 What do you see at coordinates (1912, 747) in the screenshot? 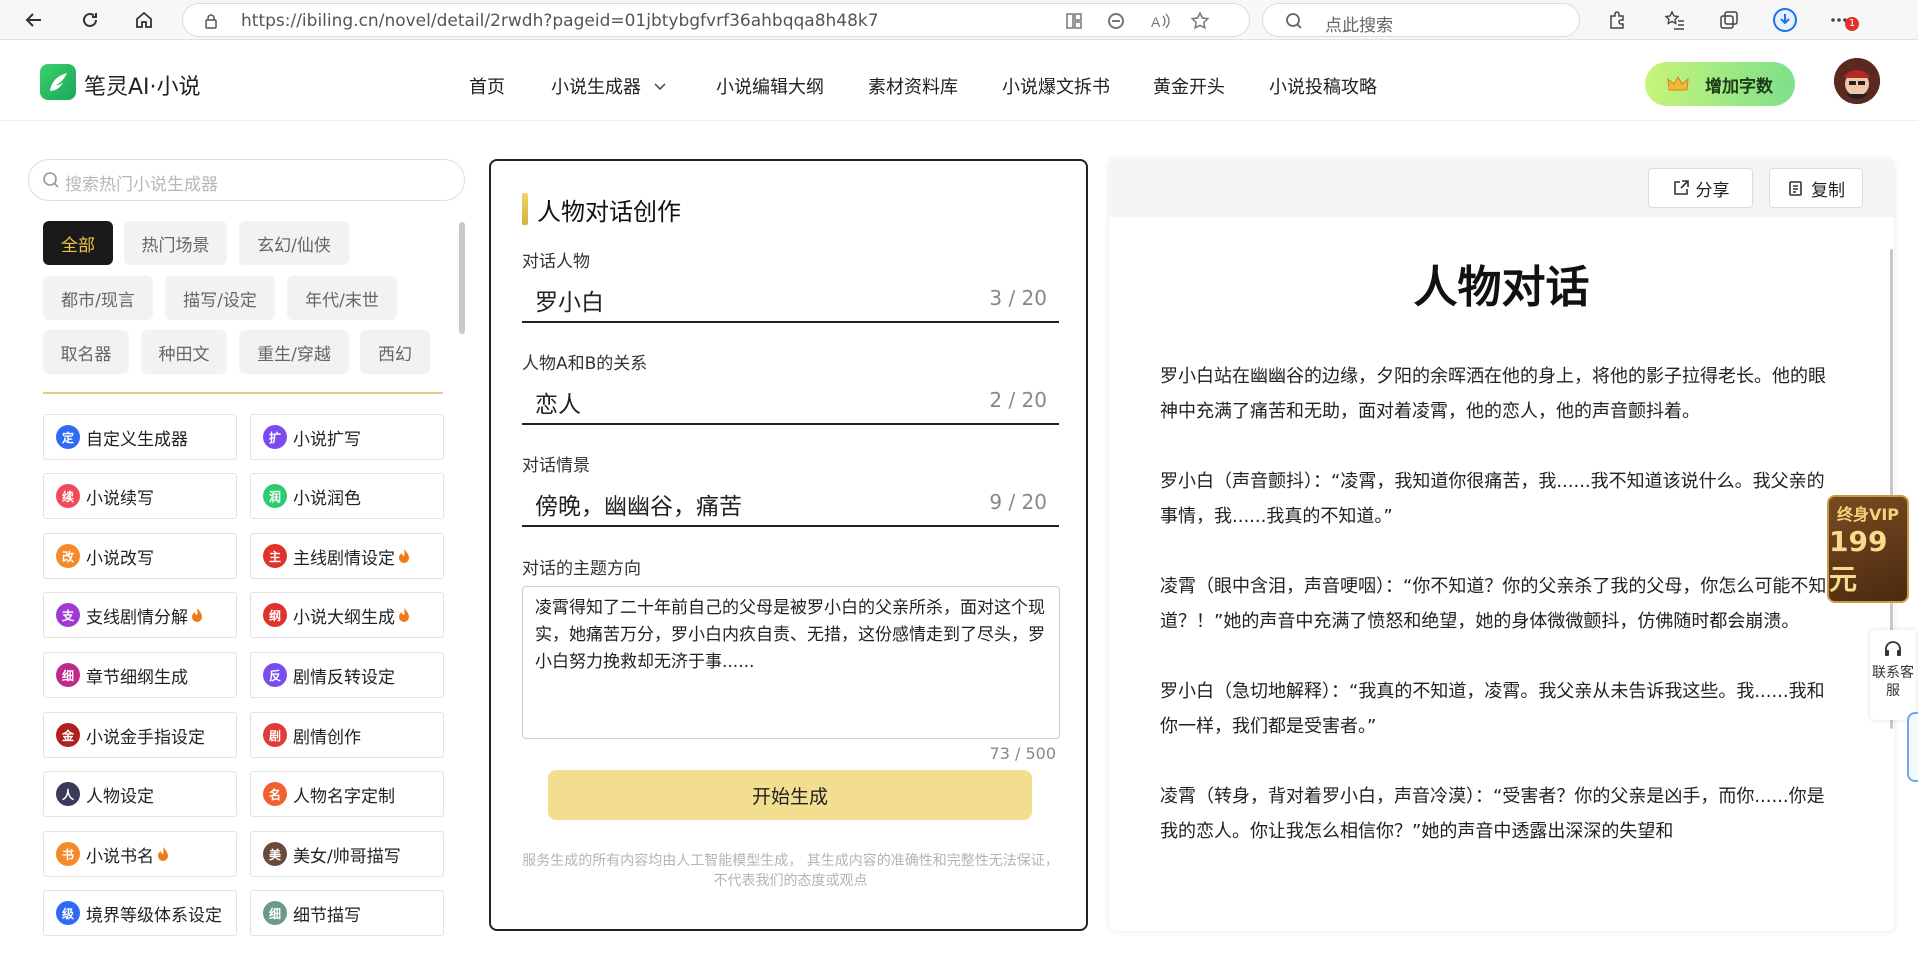
I see `side-drawer-tab` at bounding box center [1912, 747].